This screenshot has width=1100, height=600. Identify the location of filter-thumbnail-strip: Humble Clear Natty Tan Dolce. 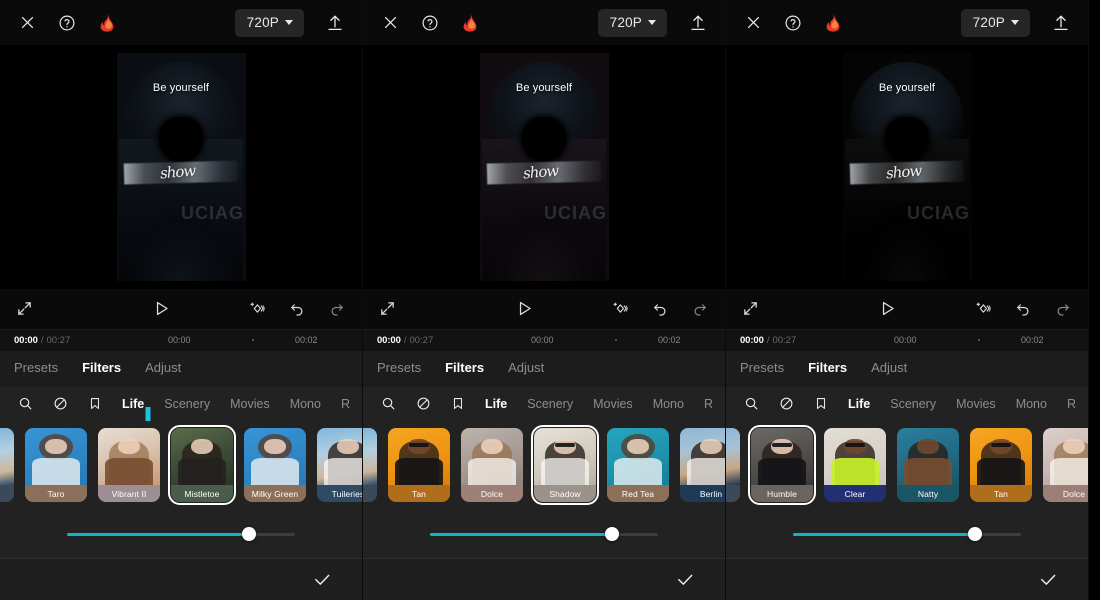
(907, 465).